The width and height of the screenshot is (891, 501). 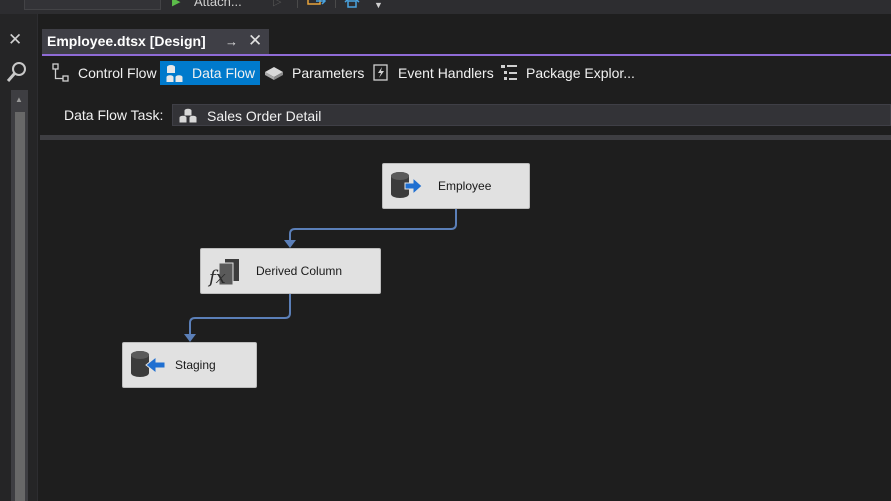 I want to click on scrollbar-thumb, so click(x=20, y=306).